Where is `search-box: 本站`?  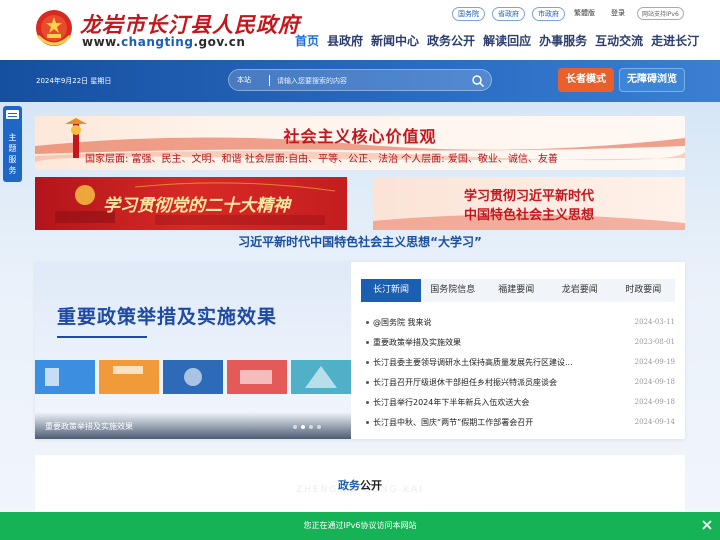 search-box: 本站 is located at coordinates (360, 80).